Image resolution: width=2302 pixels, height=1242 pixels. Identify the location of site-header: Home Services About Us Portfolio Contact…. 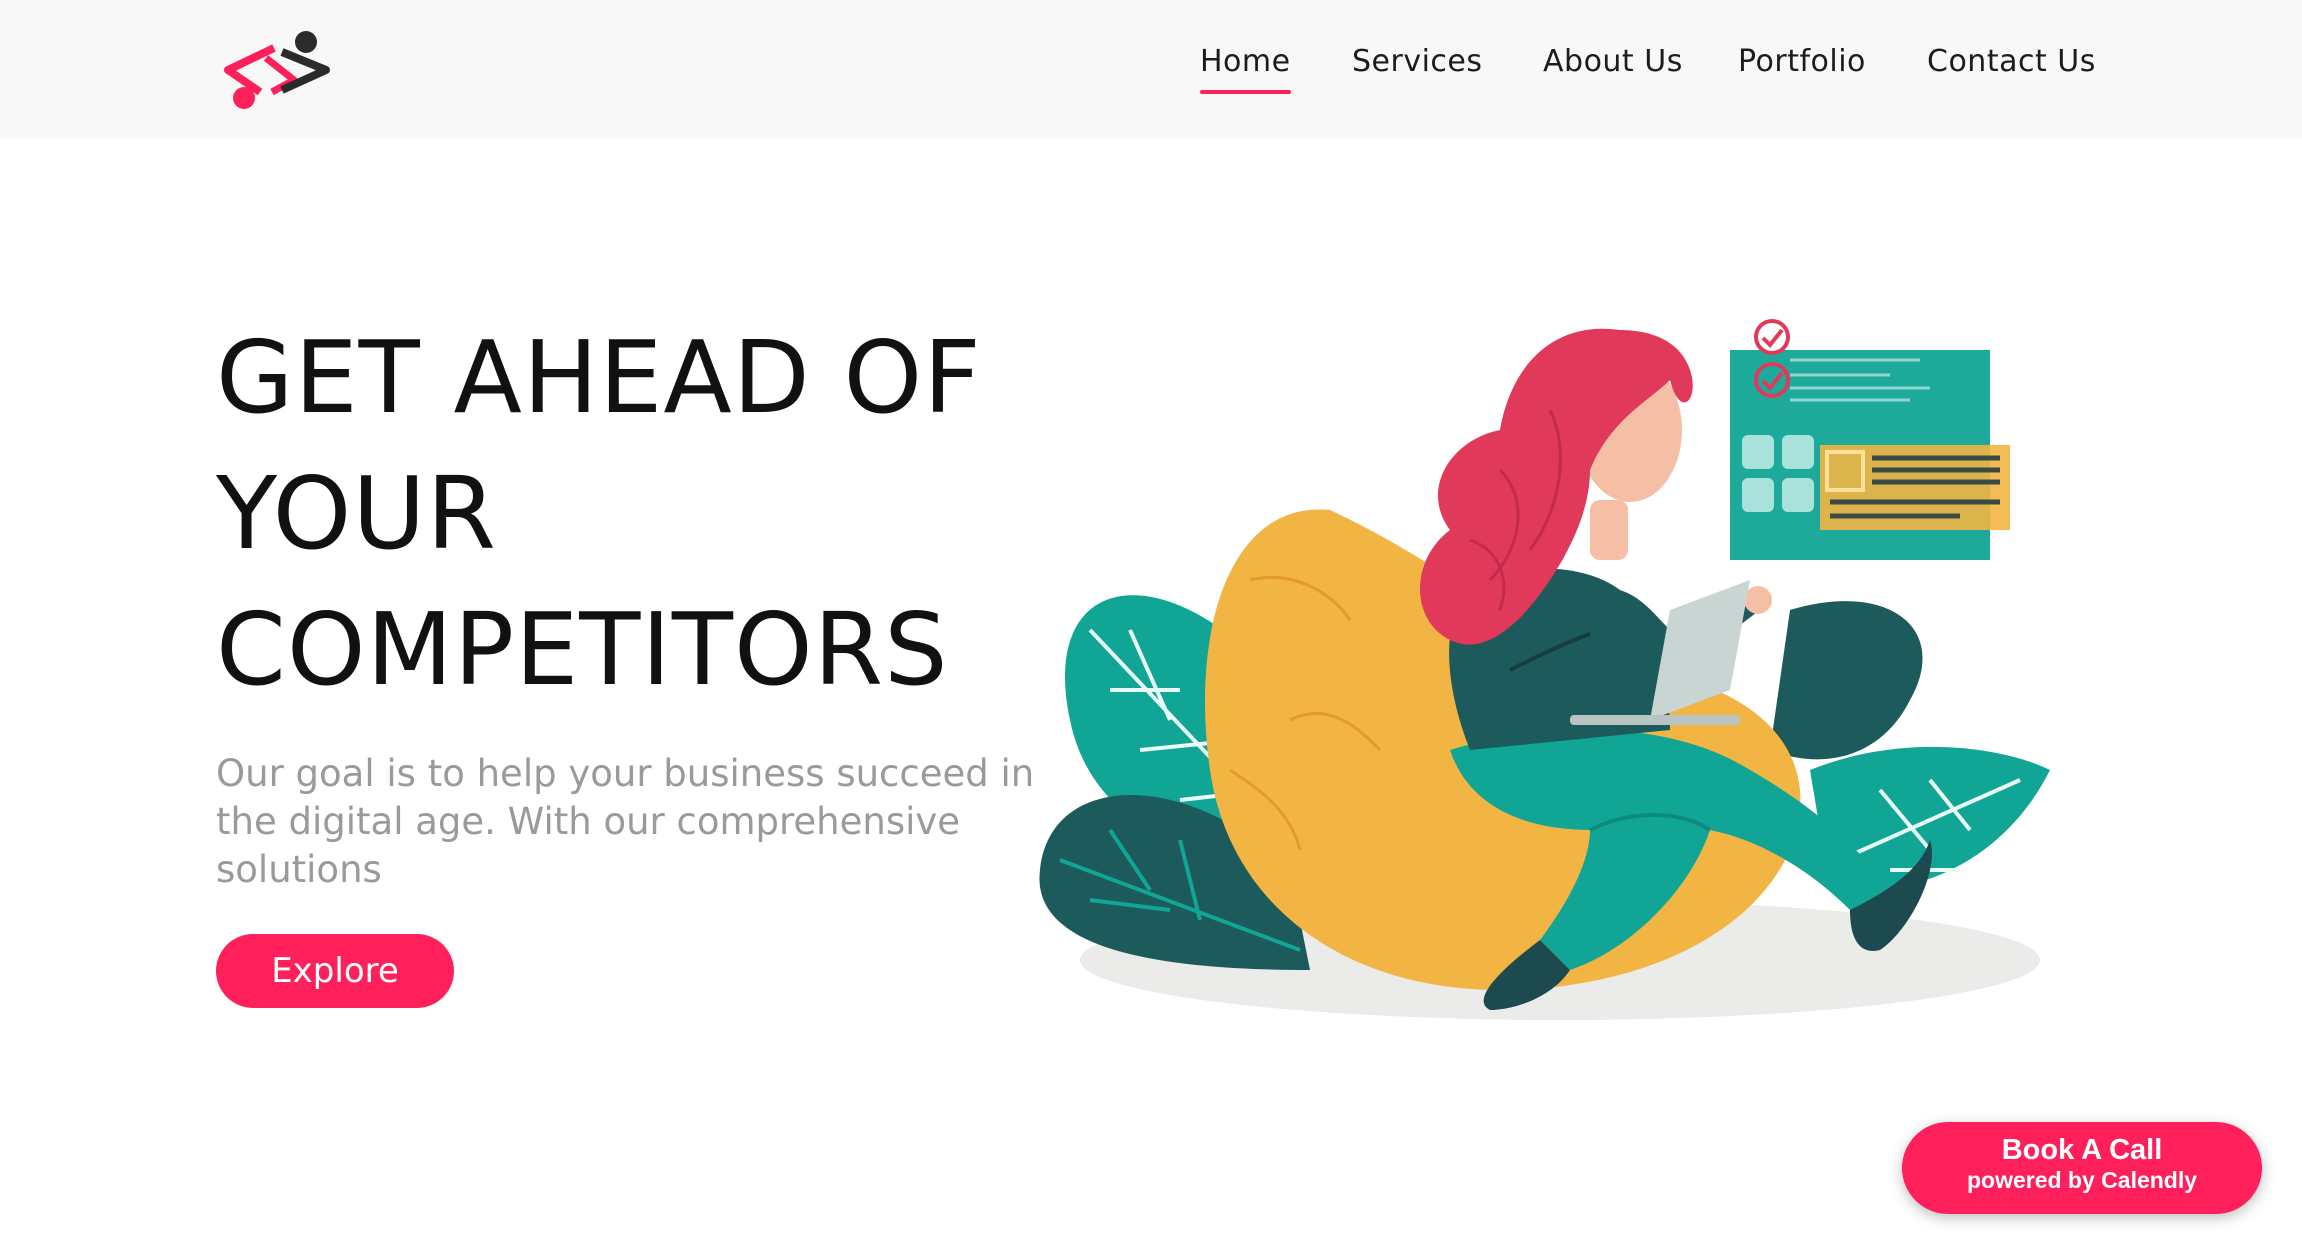
(1151, 69).